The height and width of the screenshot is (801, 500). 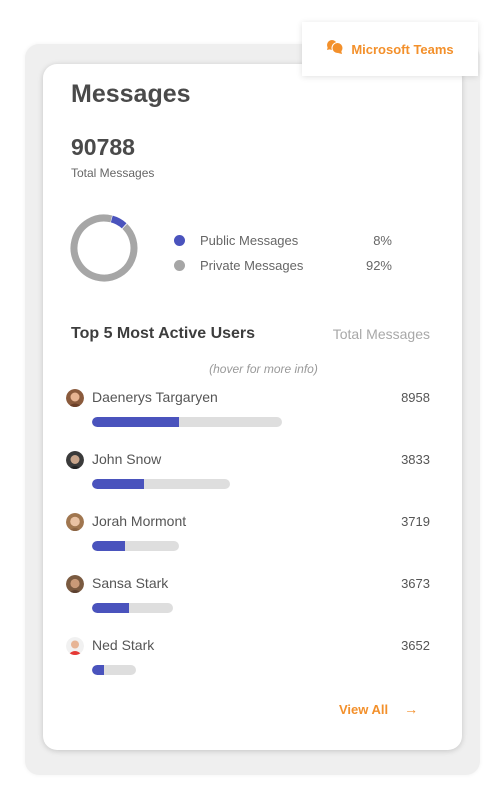 I want to click on total-messages-label: Total Messages, so click(x=113, y=173).